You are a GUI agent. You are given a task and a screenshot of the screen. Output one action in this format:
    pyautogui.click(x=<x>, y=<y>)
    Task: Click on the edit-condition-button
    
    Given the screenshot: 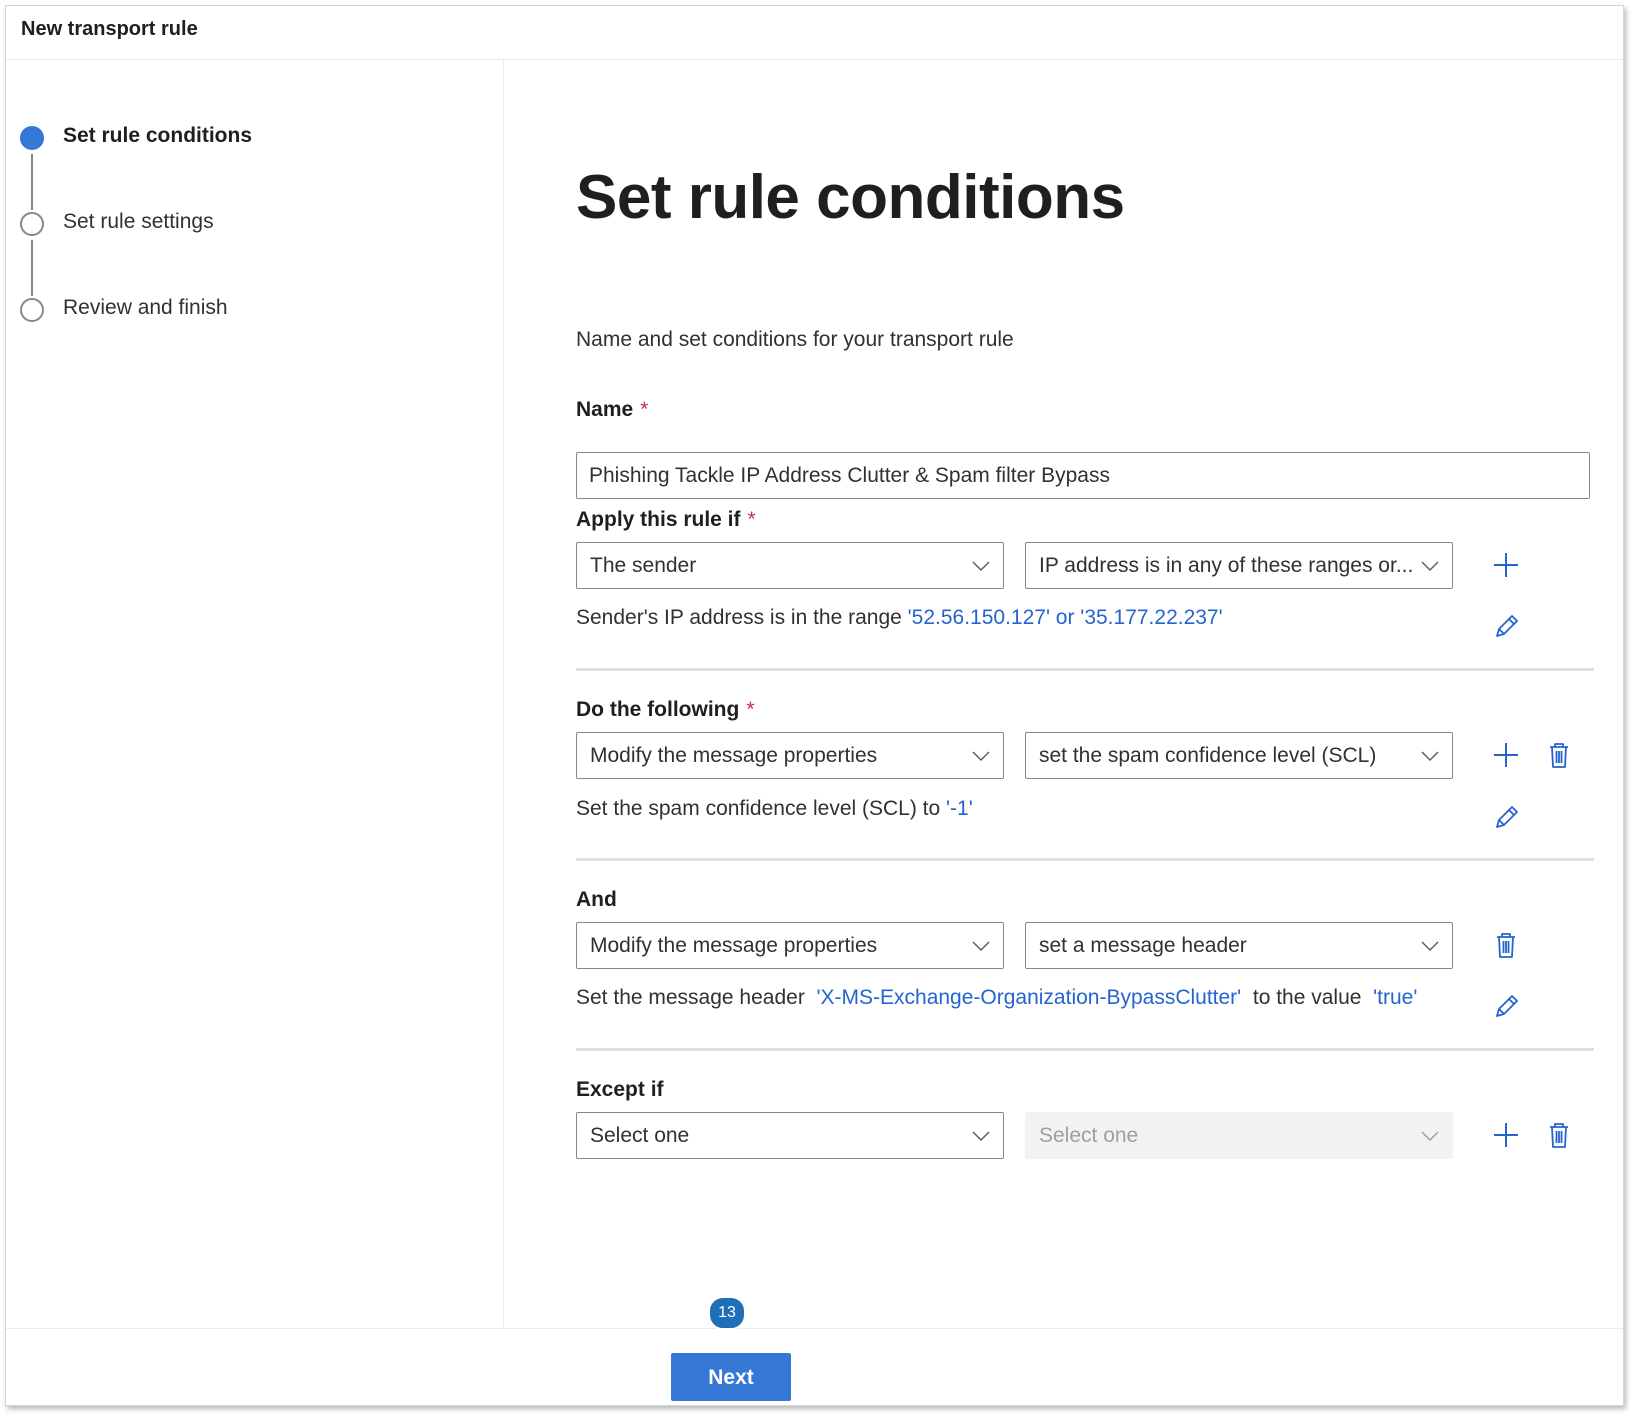 What is the action you would take?
    pyautogui.click(x=1506, y=627)
    